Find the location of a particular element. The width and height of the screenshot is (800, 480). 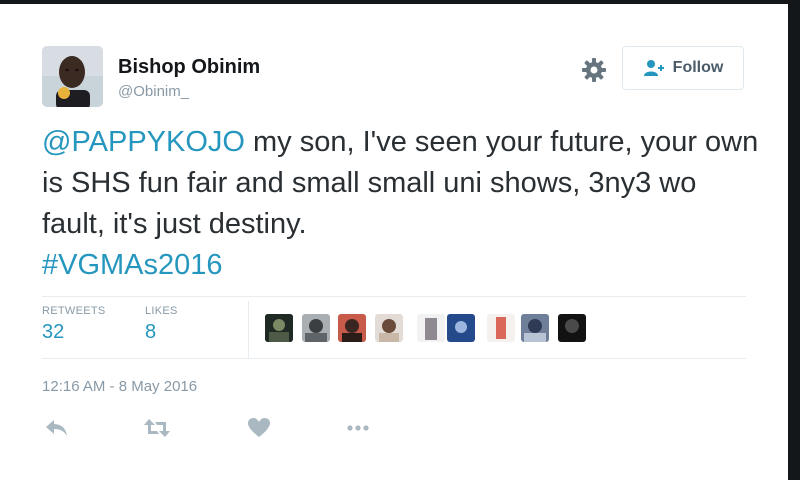

retweets-count: 32 is located at coordinates (53, 332).